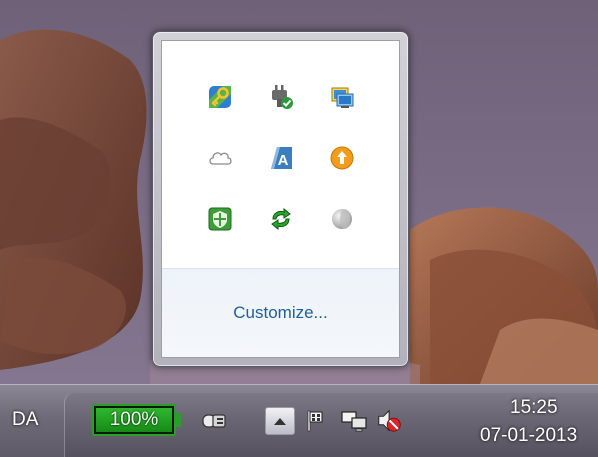  What do you see at coordinates (390, 421) in the screenshot?
I see `speaker-muted-icon` at bounding box center [390, 421].